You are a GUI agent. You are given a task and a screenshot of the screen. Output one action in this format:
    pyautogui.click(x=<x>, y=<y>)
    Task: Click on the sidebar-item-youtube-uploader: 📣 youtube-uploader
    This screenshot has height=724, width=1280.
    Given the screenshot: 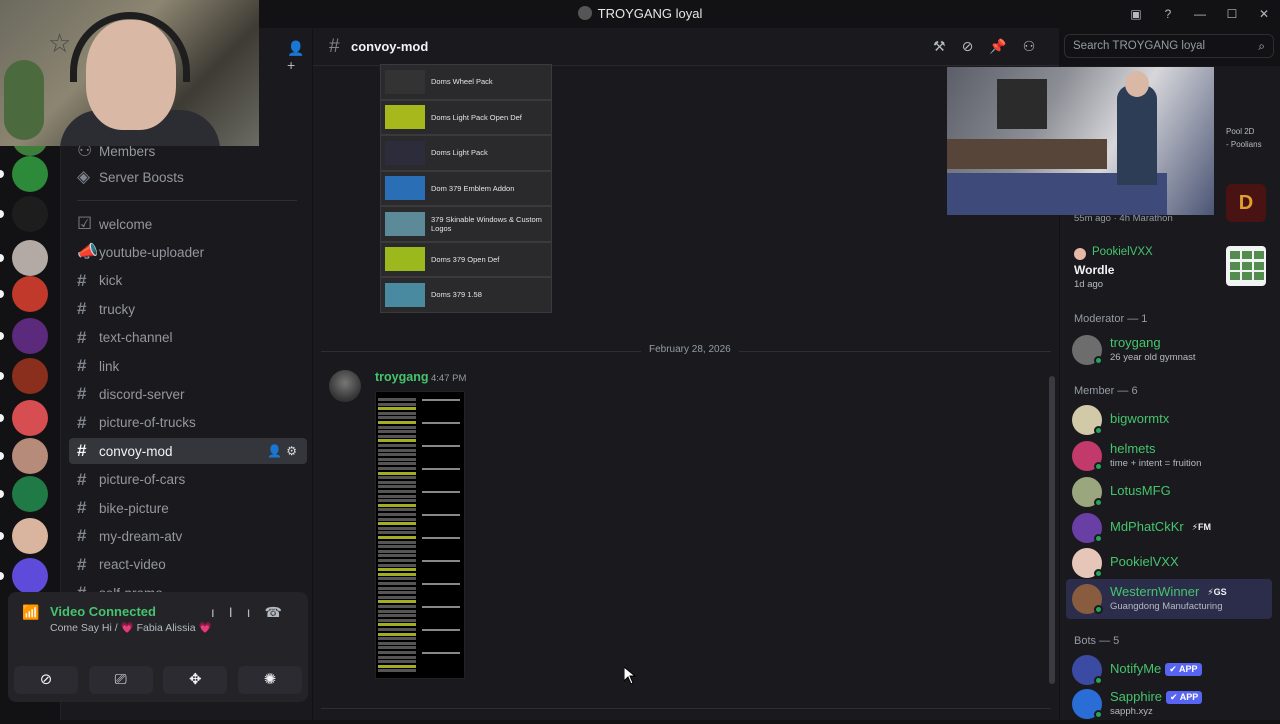 What is the action you would take?
    pyautogui.click(x=188, y=252)
    